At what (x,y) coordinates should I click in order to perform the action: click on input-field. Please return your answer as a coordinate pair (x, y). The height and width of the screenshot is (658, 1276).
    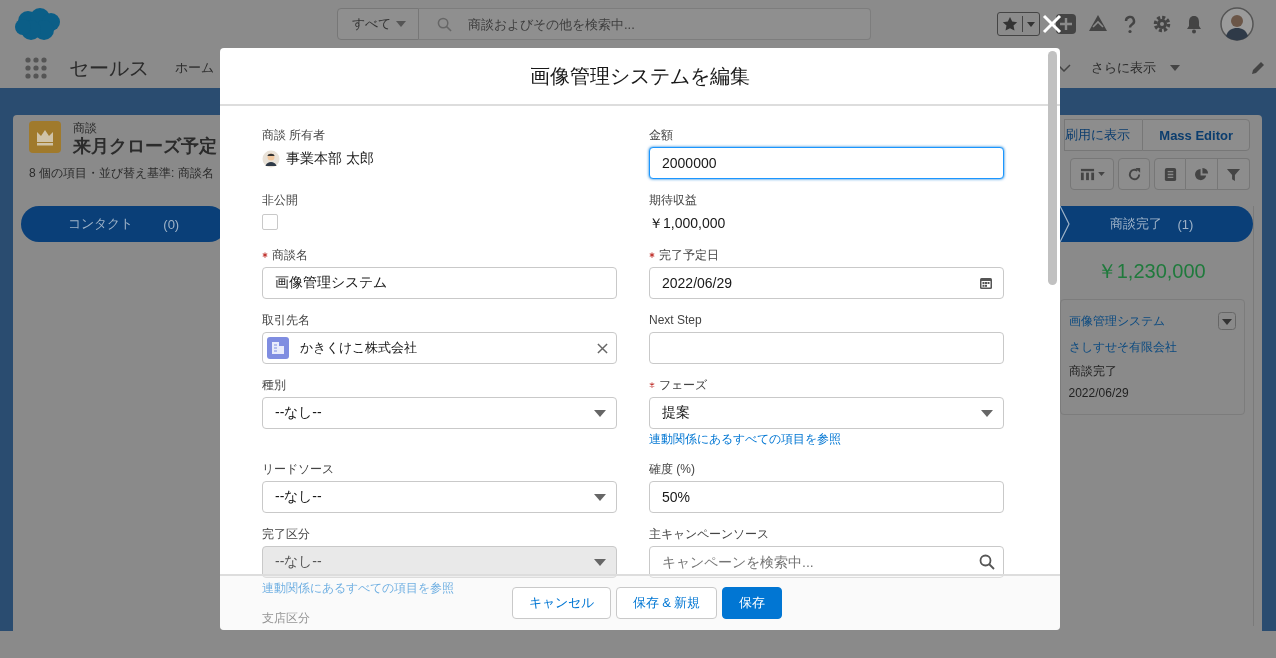
    Looking at the image, I should click on (826, 348).